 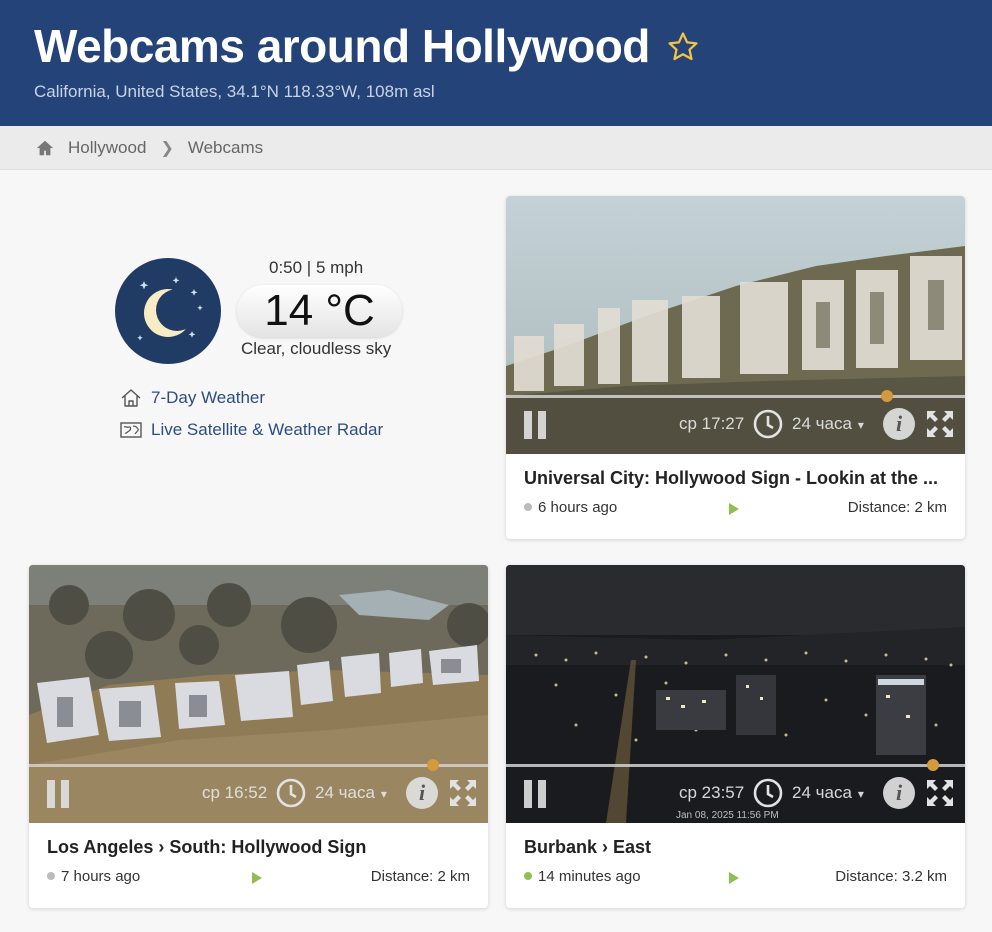 I want to click on capture-time: ср 16:52, so click(x=235, y=792).